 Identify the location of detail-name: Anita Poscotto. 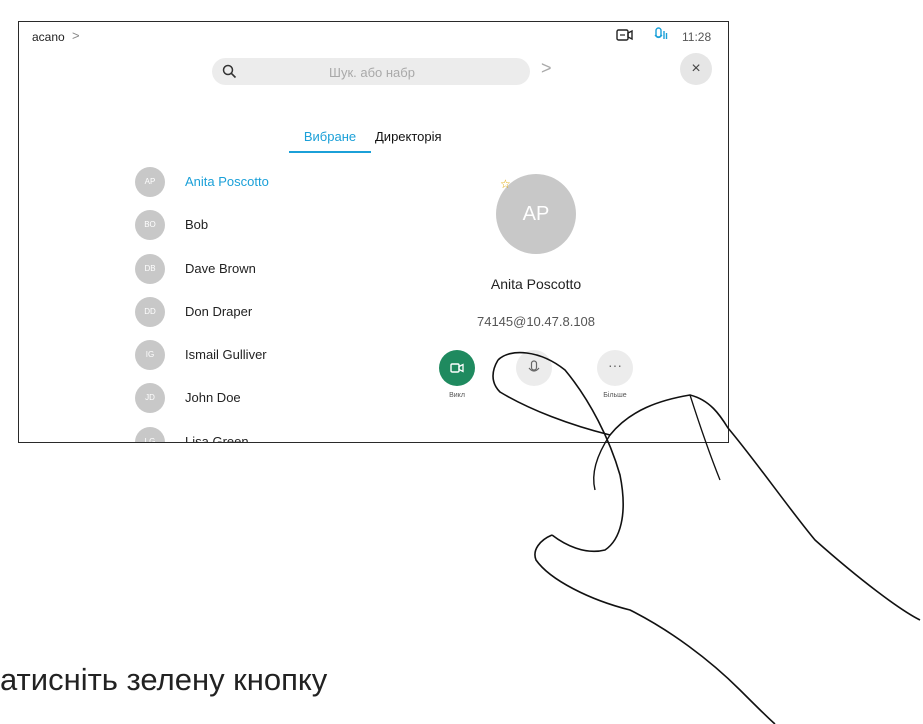
(536, 284).